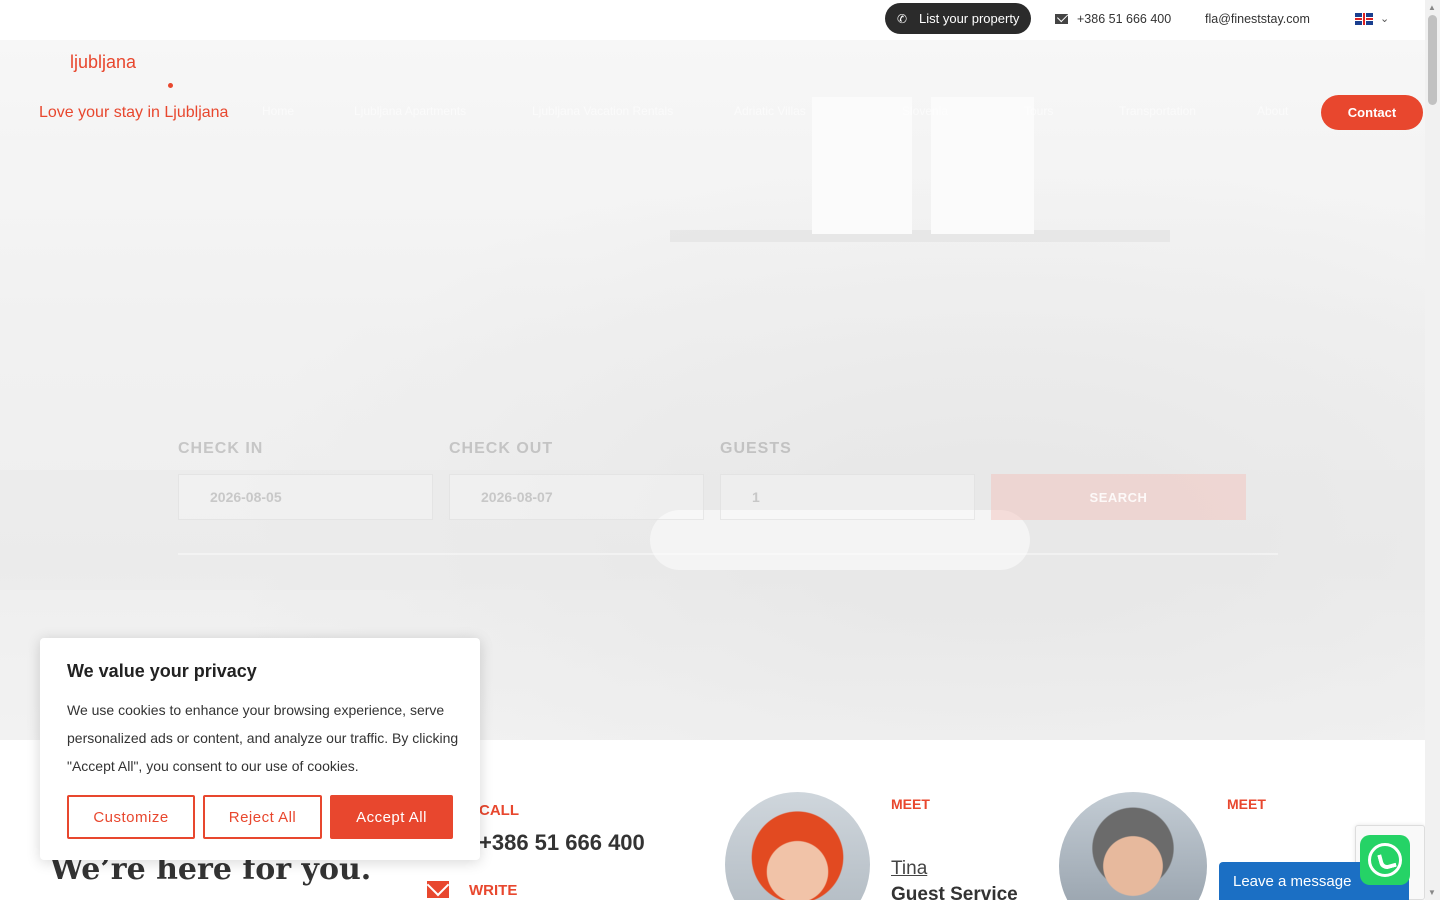 Image resolution: width=1440 pixels, height=900 pixels. What do you see at coordinates (1124, 19) in the screenshot?
I see `topbar-phone-text: +386 51 666 400` at bounding box center [1124, 19].